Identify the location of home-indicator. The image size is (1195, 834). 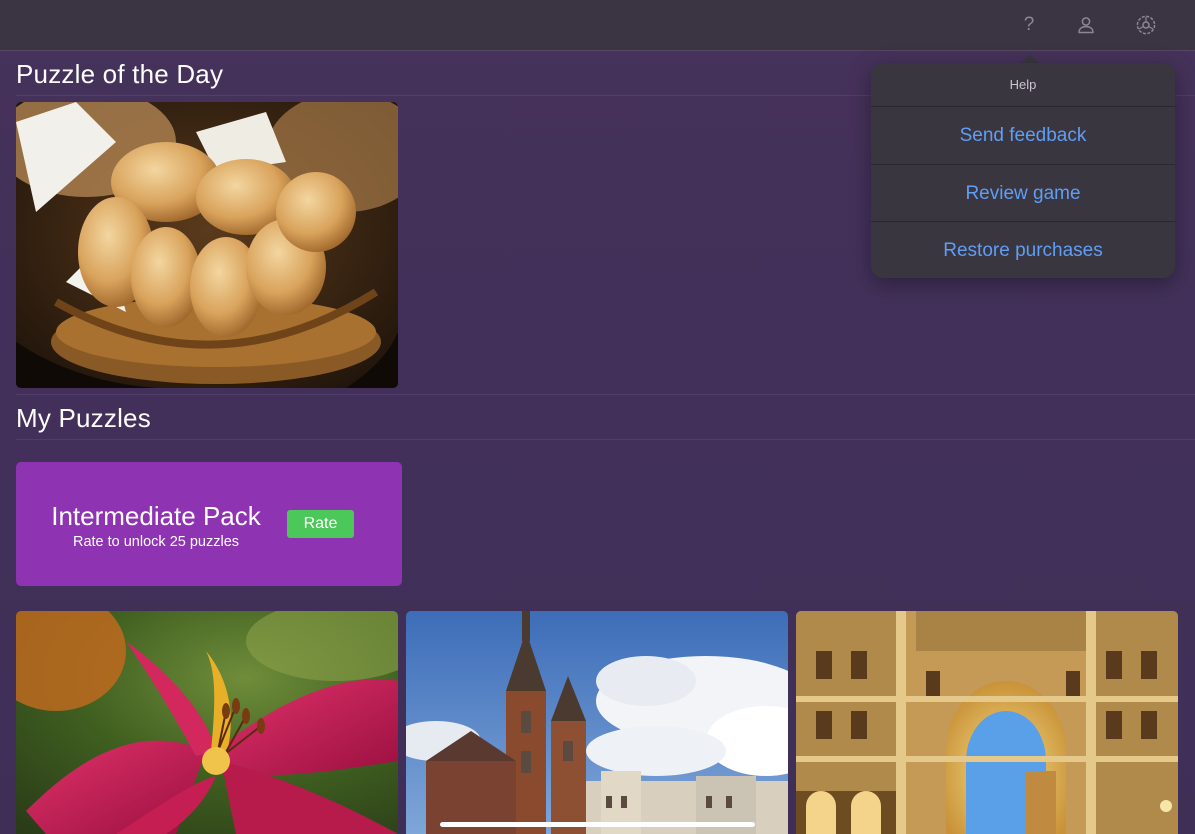
(597, 824).